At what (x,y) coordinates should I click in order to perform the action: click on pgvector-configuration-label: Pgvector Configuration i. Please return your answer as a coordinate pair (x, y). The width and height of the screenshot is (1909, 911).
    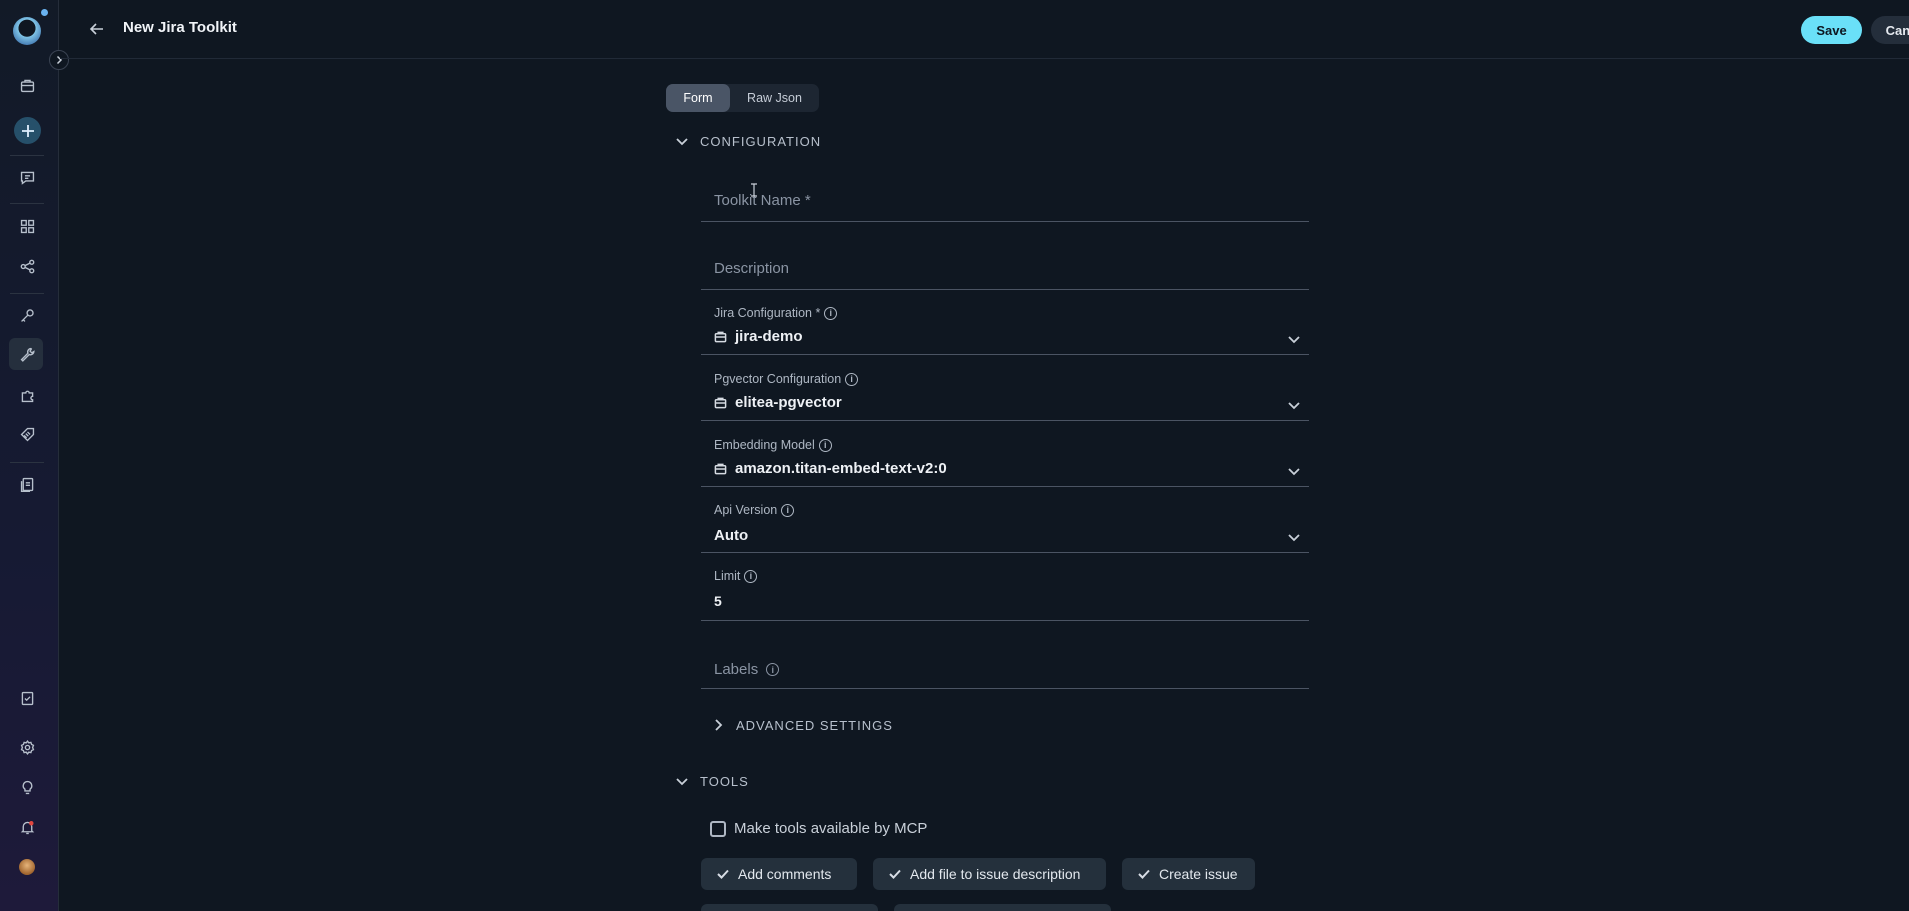
    Looking at the image, I should click on (786, 379).